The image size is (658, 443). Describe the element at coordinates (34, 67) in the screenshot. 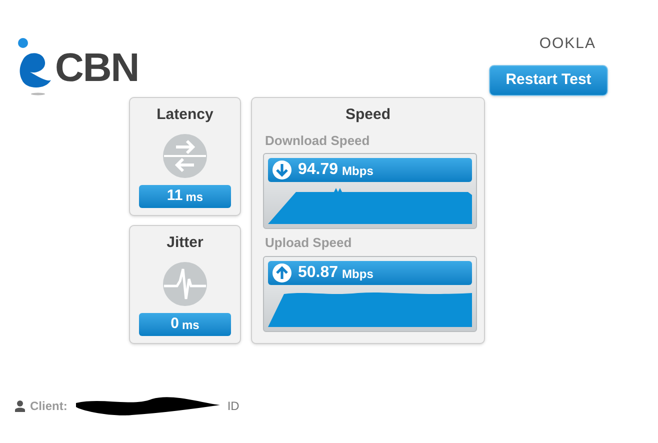

I see `logo-icon` at that location.